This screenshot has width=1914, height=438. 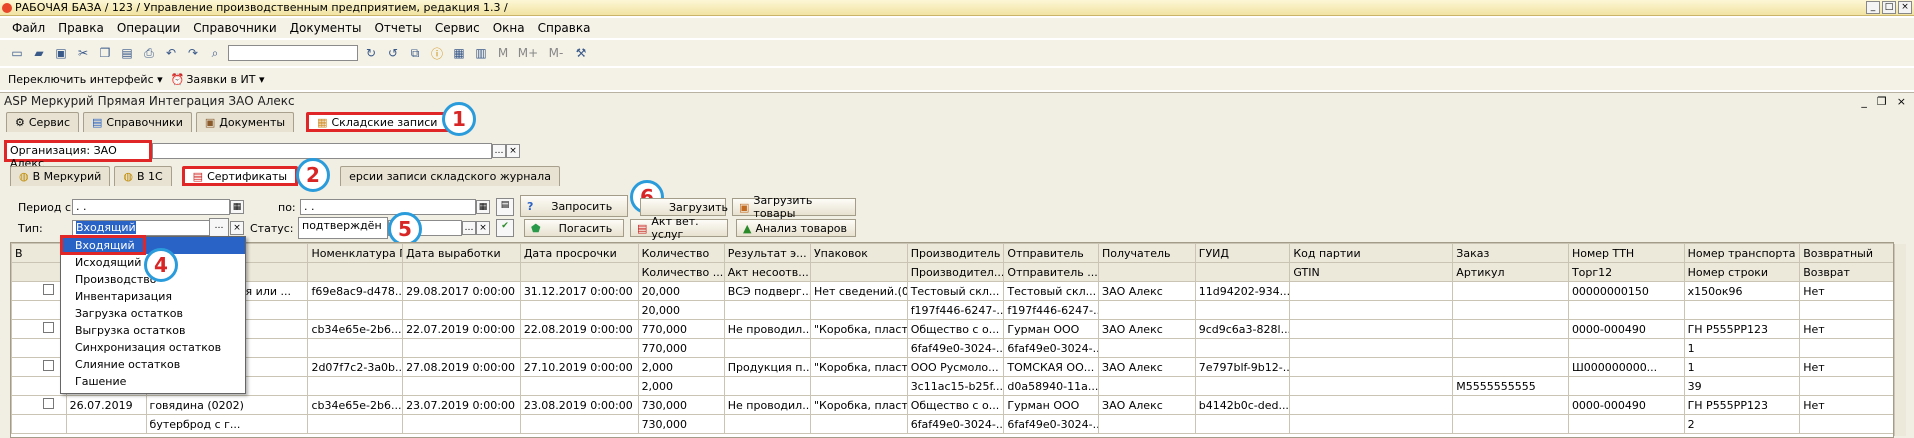 What do you see at coordinates (83, 53) in the screenshot?
I see `cut-icon: ✂` at bounding box center [83, 53].